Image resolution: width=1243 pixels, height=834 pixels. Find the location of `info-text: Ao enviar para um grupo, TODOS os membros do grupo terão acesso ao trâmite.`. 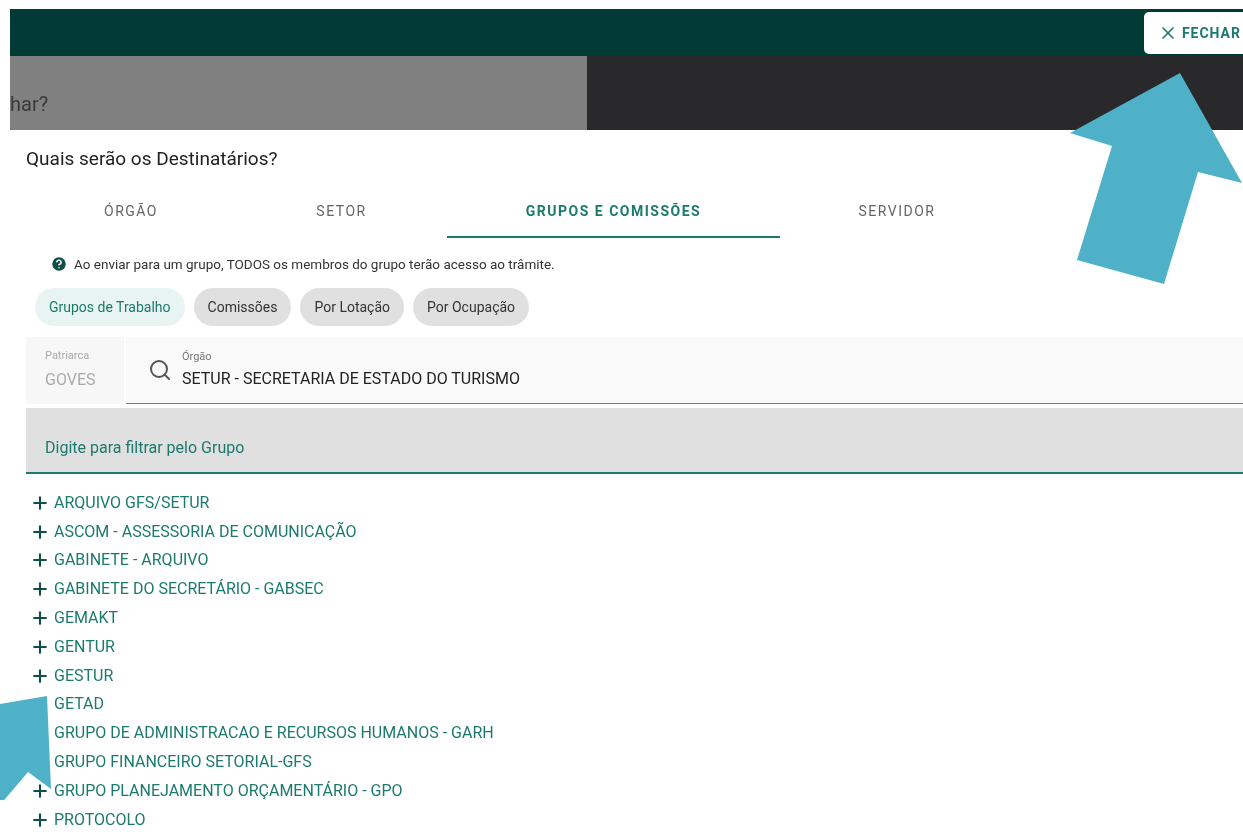

info-text: Ao enviar para um grupo, TODOS os membros do grupo terão acesso ao trâmite. is located at coordinates (314, 265).